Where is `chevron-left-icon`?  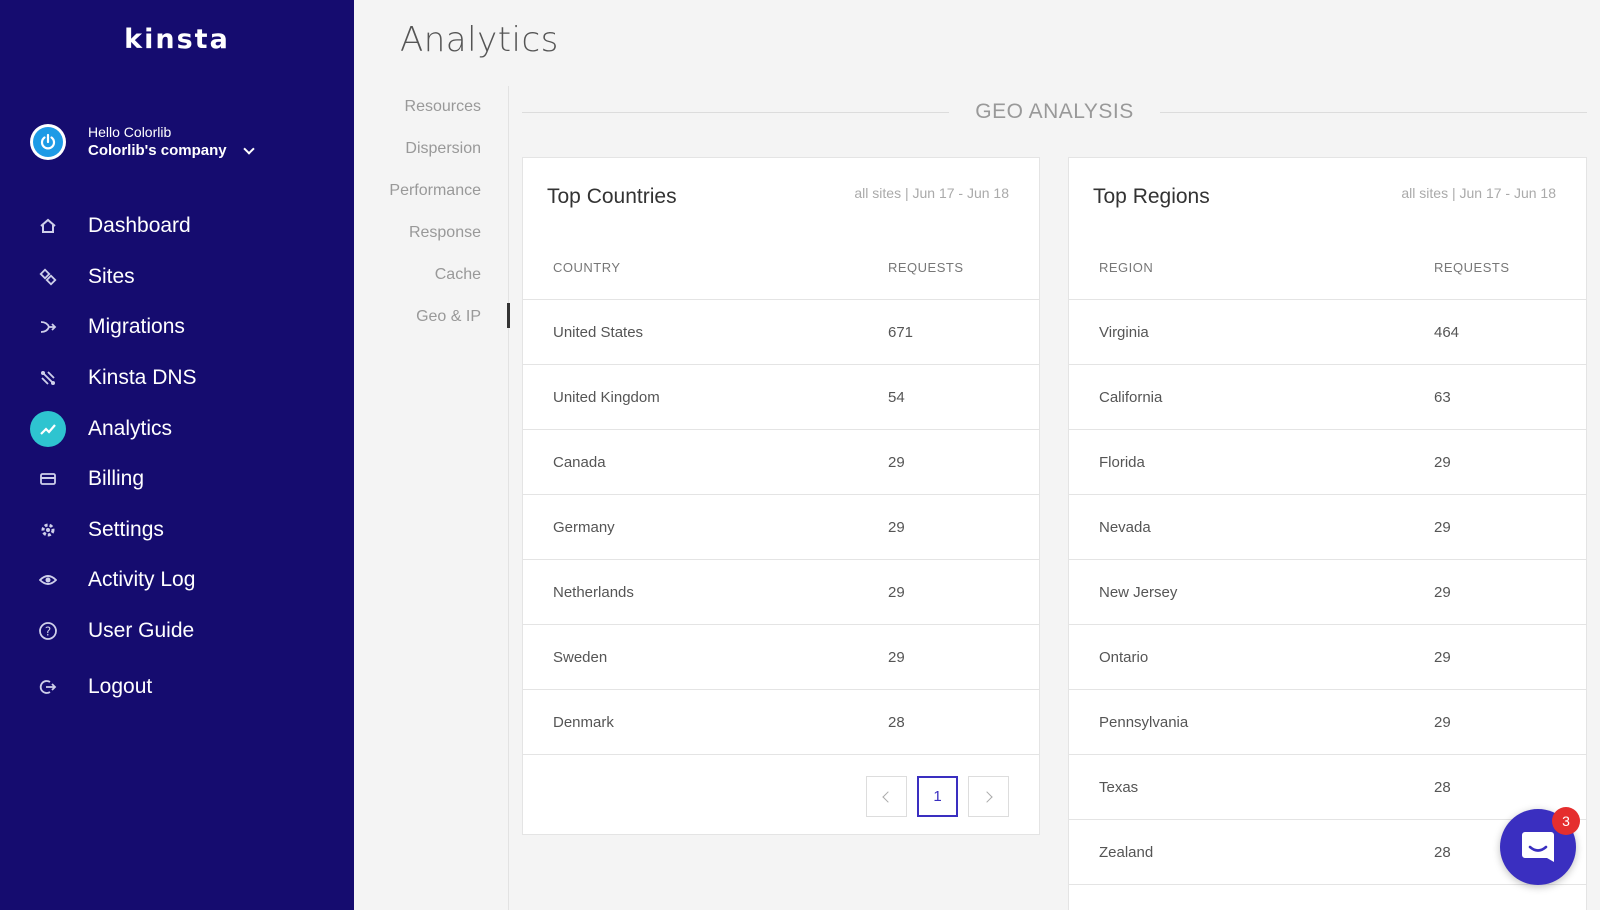
chevron-left-icon is located at coordinates (888, 796).